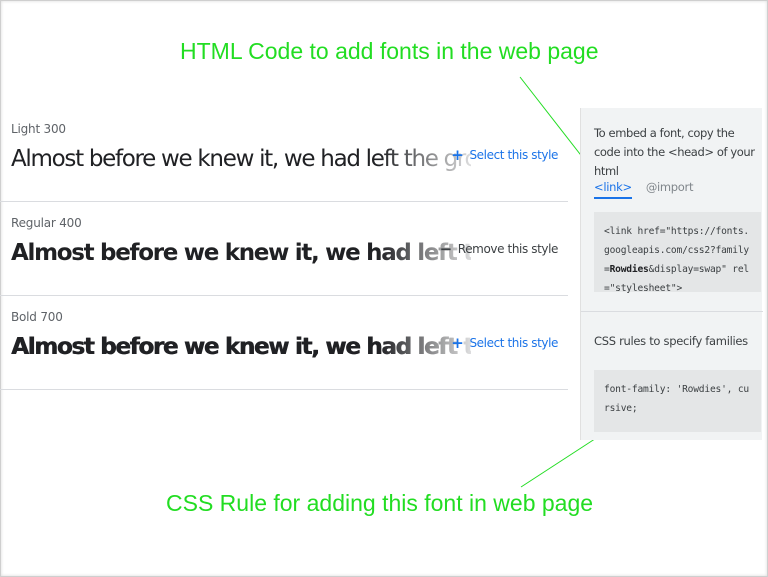 The image size is (768, 577). I want to click on remove-style-button: − Remove this style, so click(499, 249).